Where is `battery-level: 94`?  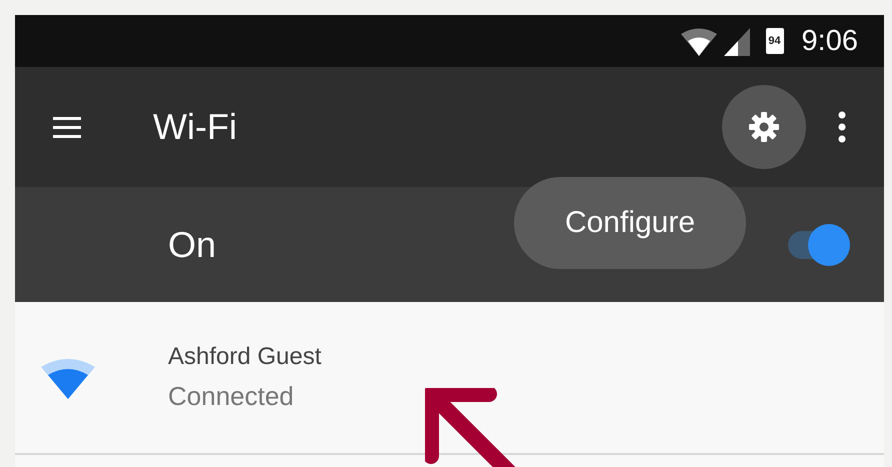
battery-level: 94 is located at coordinates (774, 41).